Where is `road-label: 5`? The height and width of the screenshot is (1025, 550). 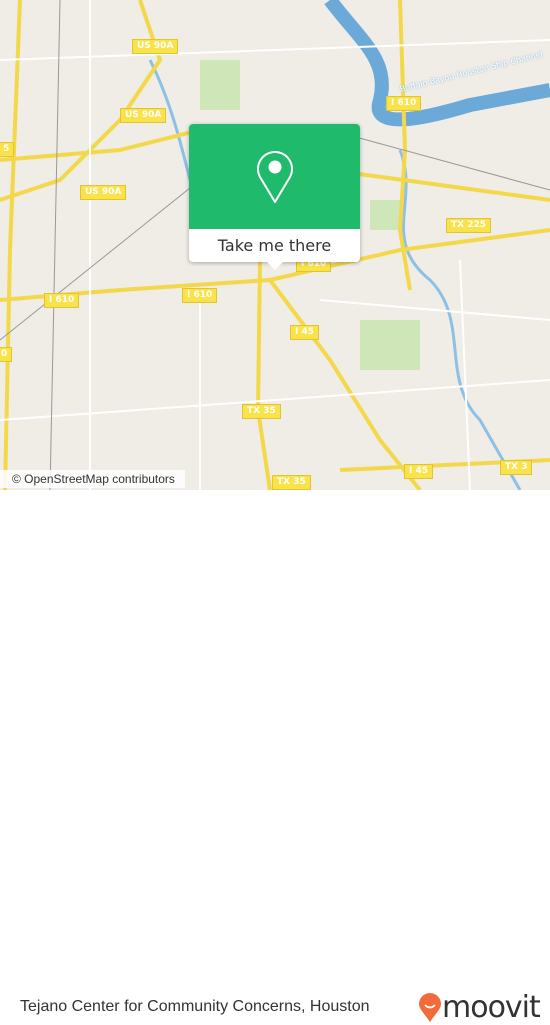 road-label: 5 is located at coordinates (7, 149).